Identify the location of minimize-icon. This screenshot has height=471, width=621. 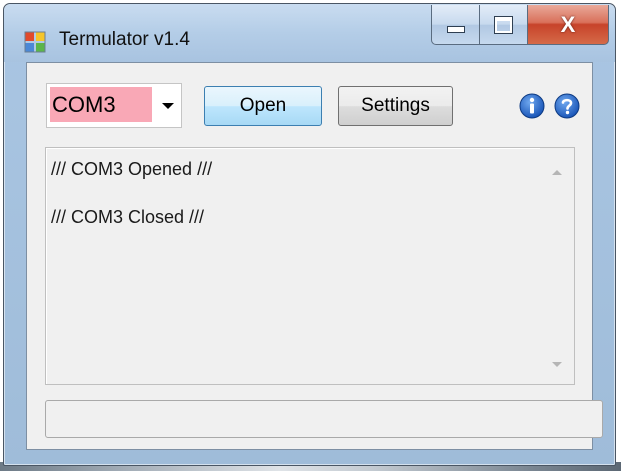
(455, 29).